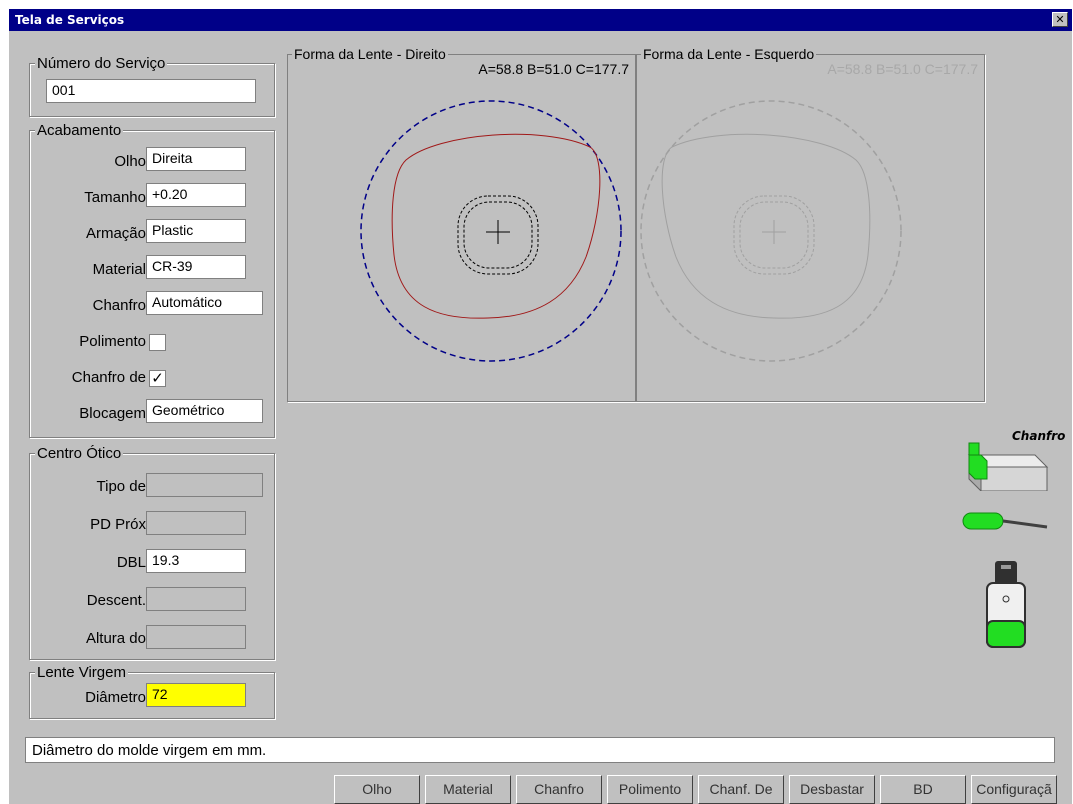 The image size is (1073, 804). What do you see at coordinates (196, 561) in the screenshot?
I see `dbl-field: 19.3` at bounding box center [196, 561].